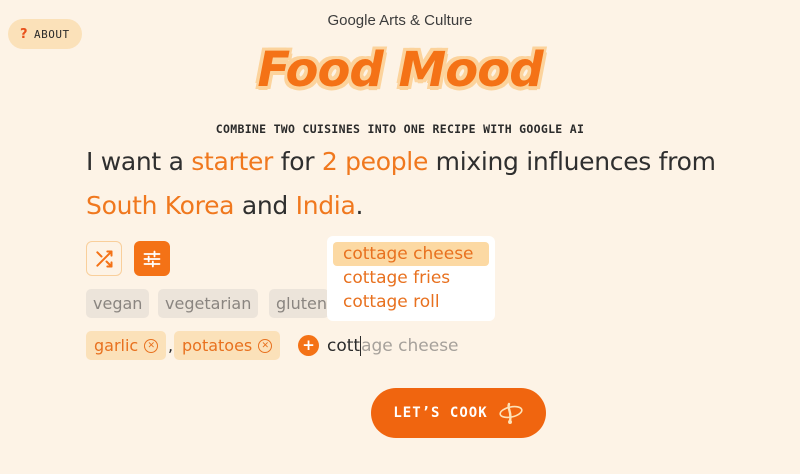  I want to click on brand-title: Google Arts & Culture, so click(400, 20).